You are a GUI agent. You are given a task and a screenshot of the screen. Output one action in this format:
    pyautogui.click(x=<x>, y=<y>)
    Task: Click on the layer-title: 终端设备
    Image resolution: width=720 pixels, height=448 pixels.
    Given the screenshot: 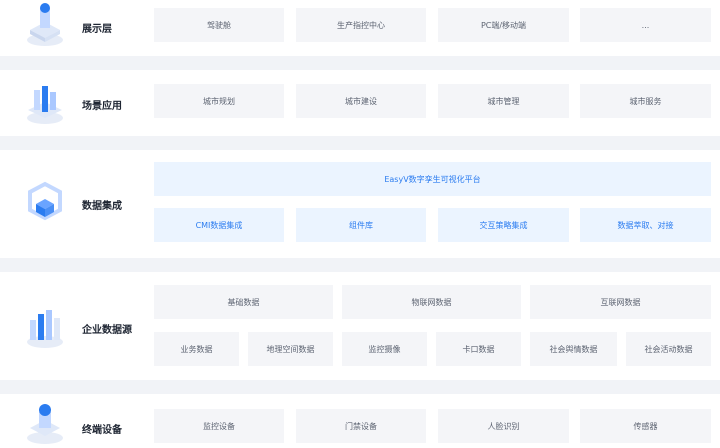 What is the action you would take?
    pyautogui.click(x=102, y=430)
    